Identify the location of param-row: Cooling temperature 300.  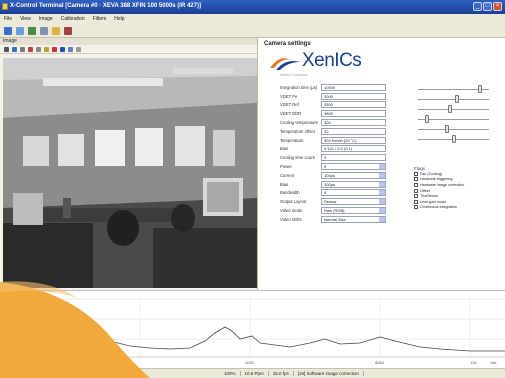
(345, 122).